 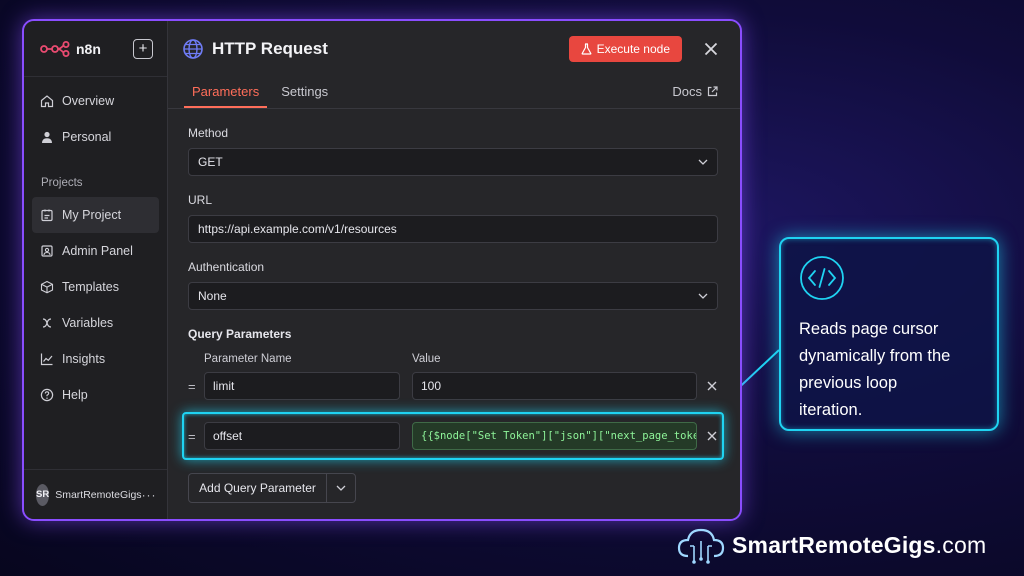 I want to click on execute-node-label: Execute node, so click(x=633, y=49).